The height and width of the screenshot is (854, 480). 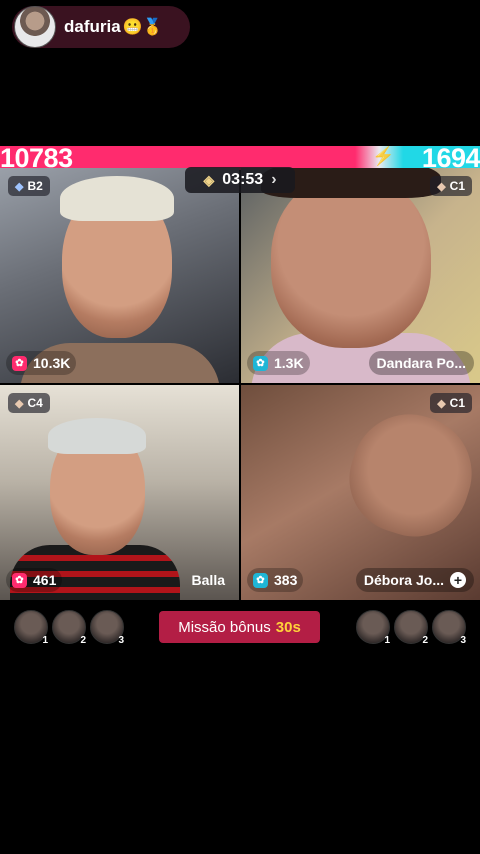 I want to click on player-name: Débora Jo... +, so click(x=414, y=580).